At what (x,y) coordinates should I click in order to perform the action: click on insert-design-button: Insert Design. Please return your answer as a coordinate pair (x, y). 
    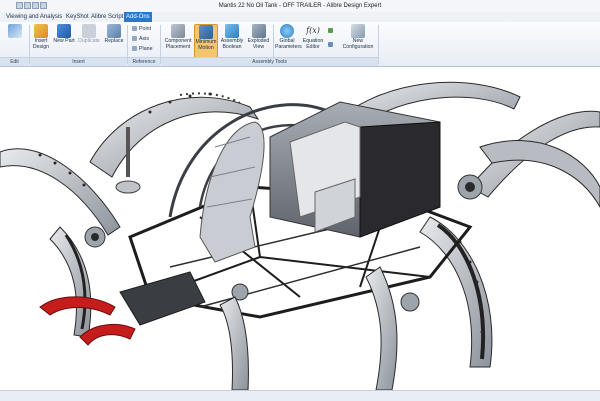
    Looking at the image, I should click on (41, 41).